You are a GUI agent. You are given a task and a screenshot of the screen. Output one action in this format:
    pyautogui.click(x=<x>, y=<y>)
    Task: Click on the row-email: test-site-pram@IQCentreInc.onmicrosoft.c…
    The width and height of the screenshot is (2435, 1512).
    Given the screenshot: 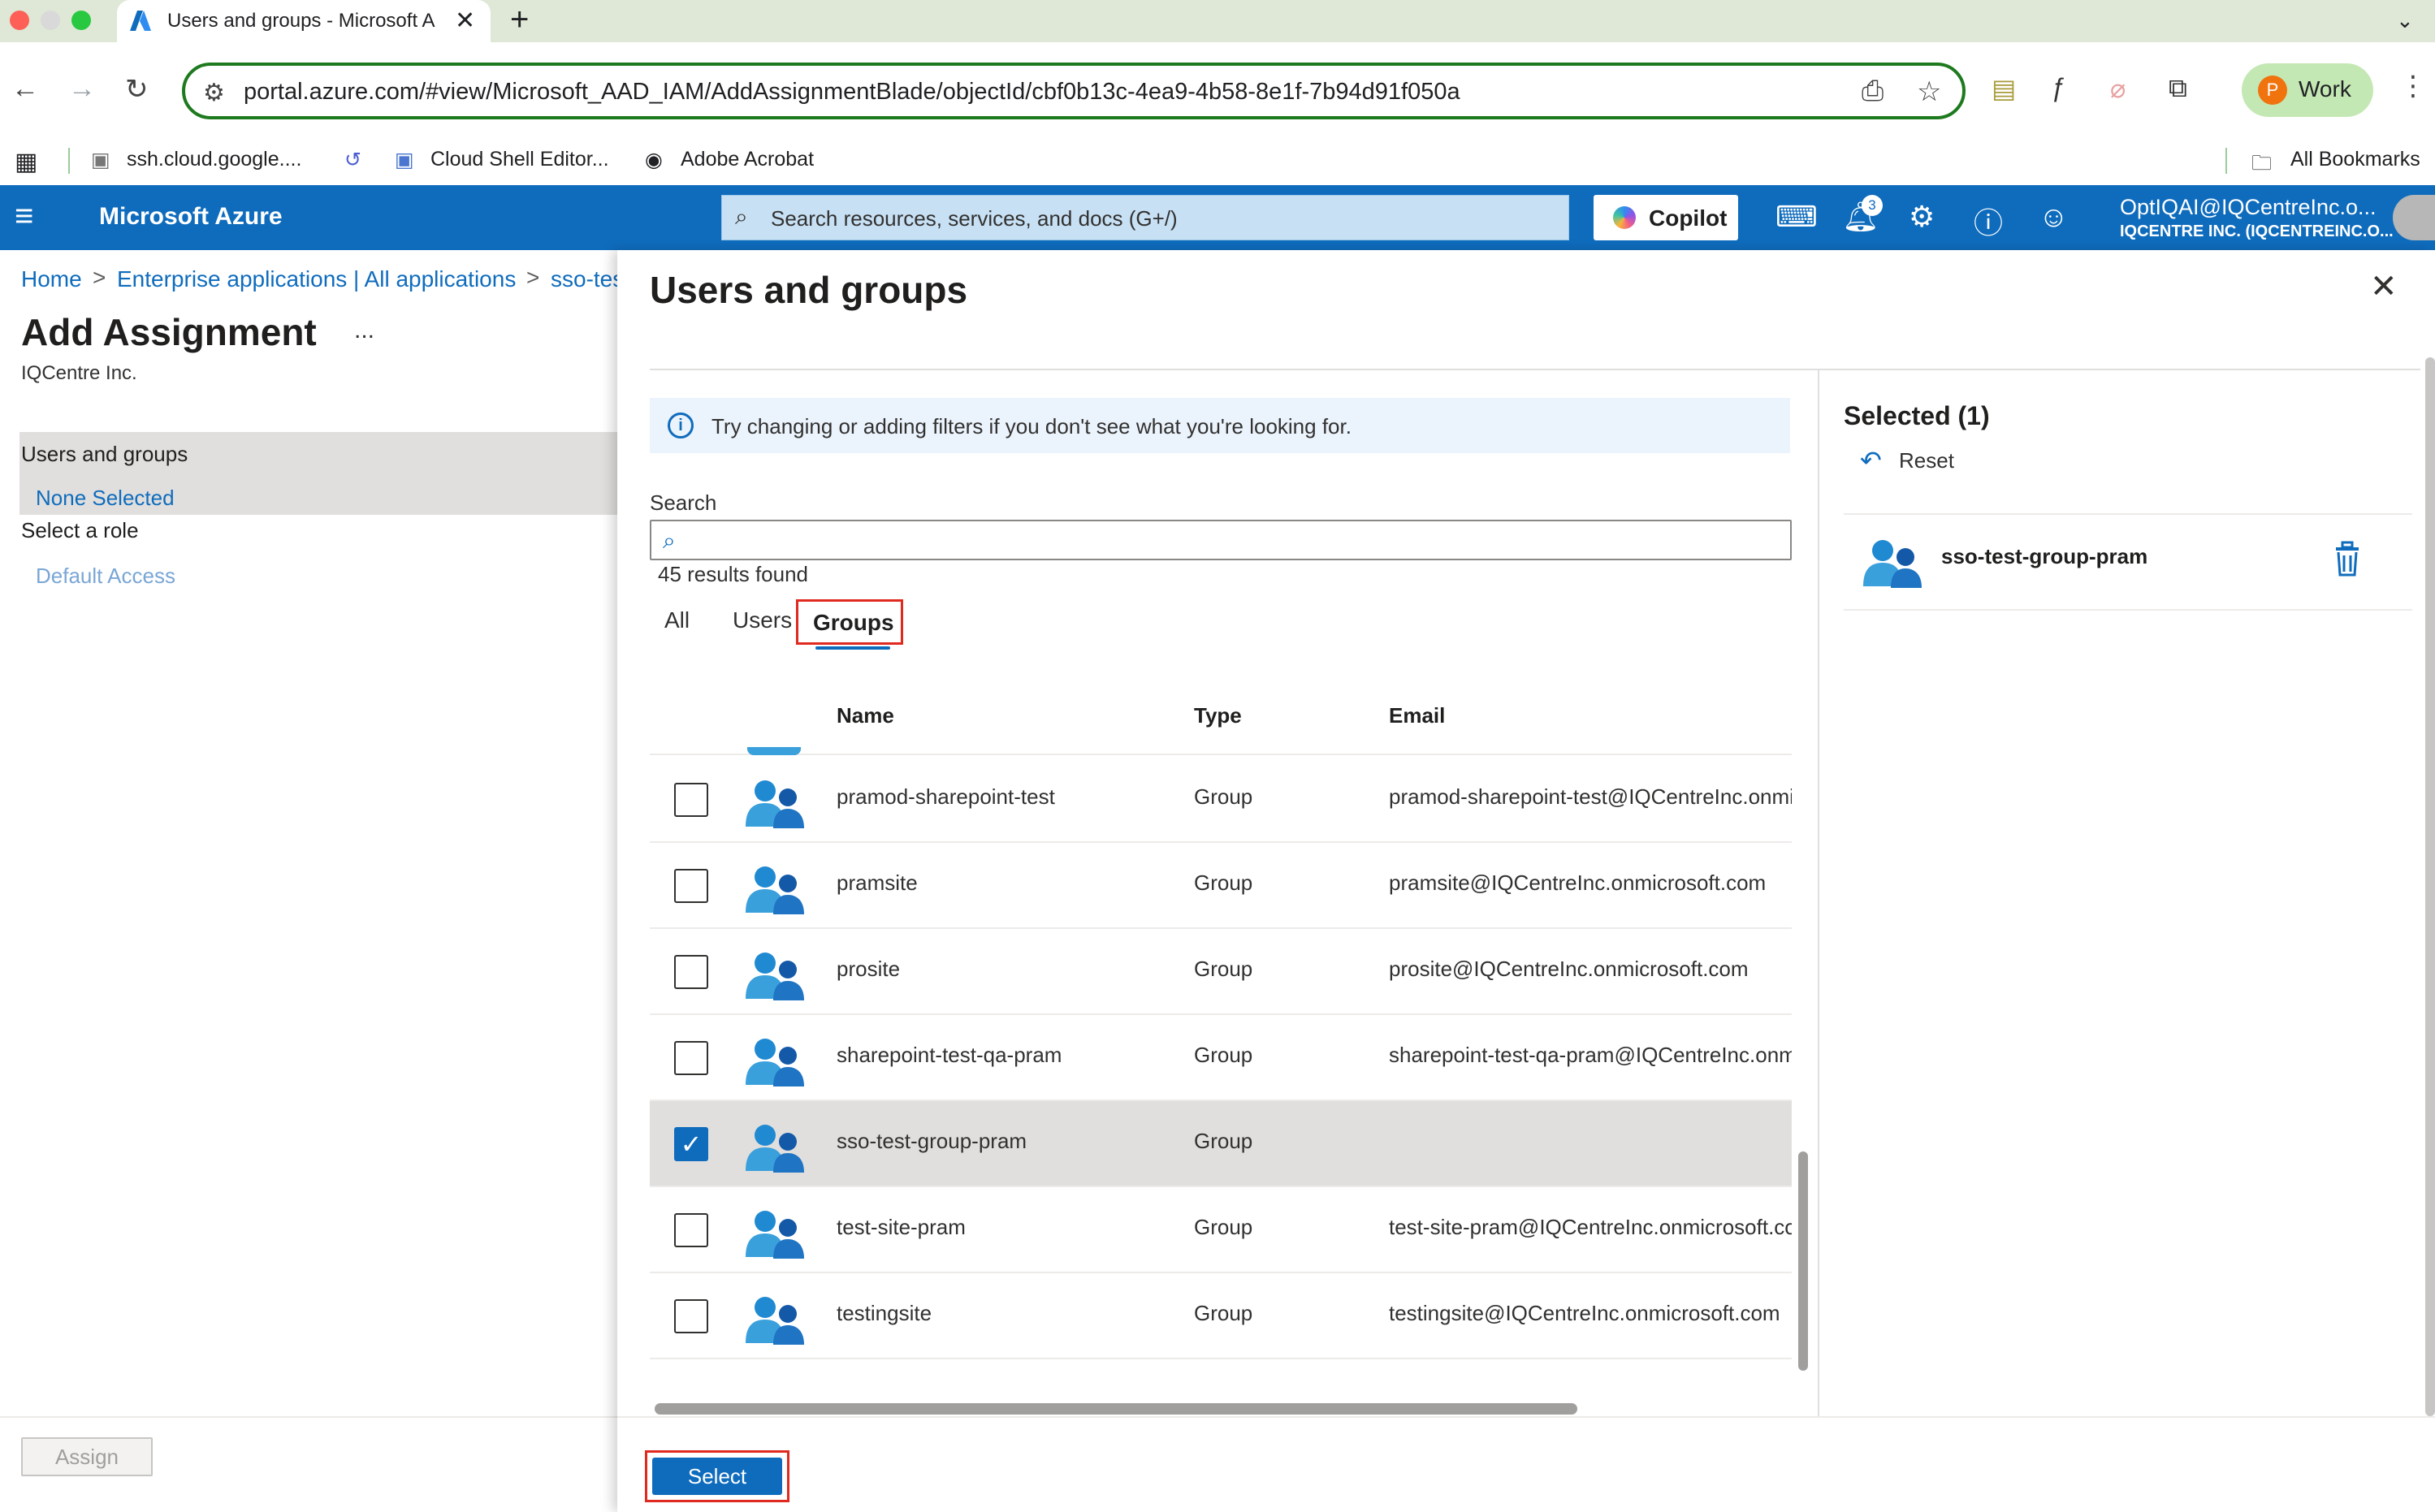 What is the action you would take?
    pyautogui.click(x=1590, y=1227)
    